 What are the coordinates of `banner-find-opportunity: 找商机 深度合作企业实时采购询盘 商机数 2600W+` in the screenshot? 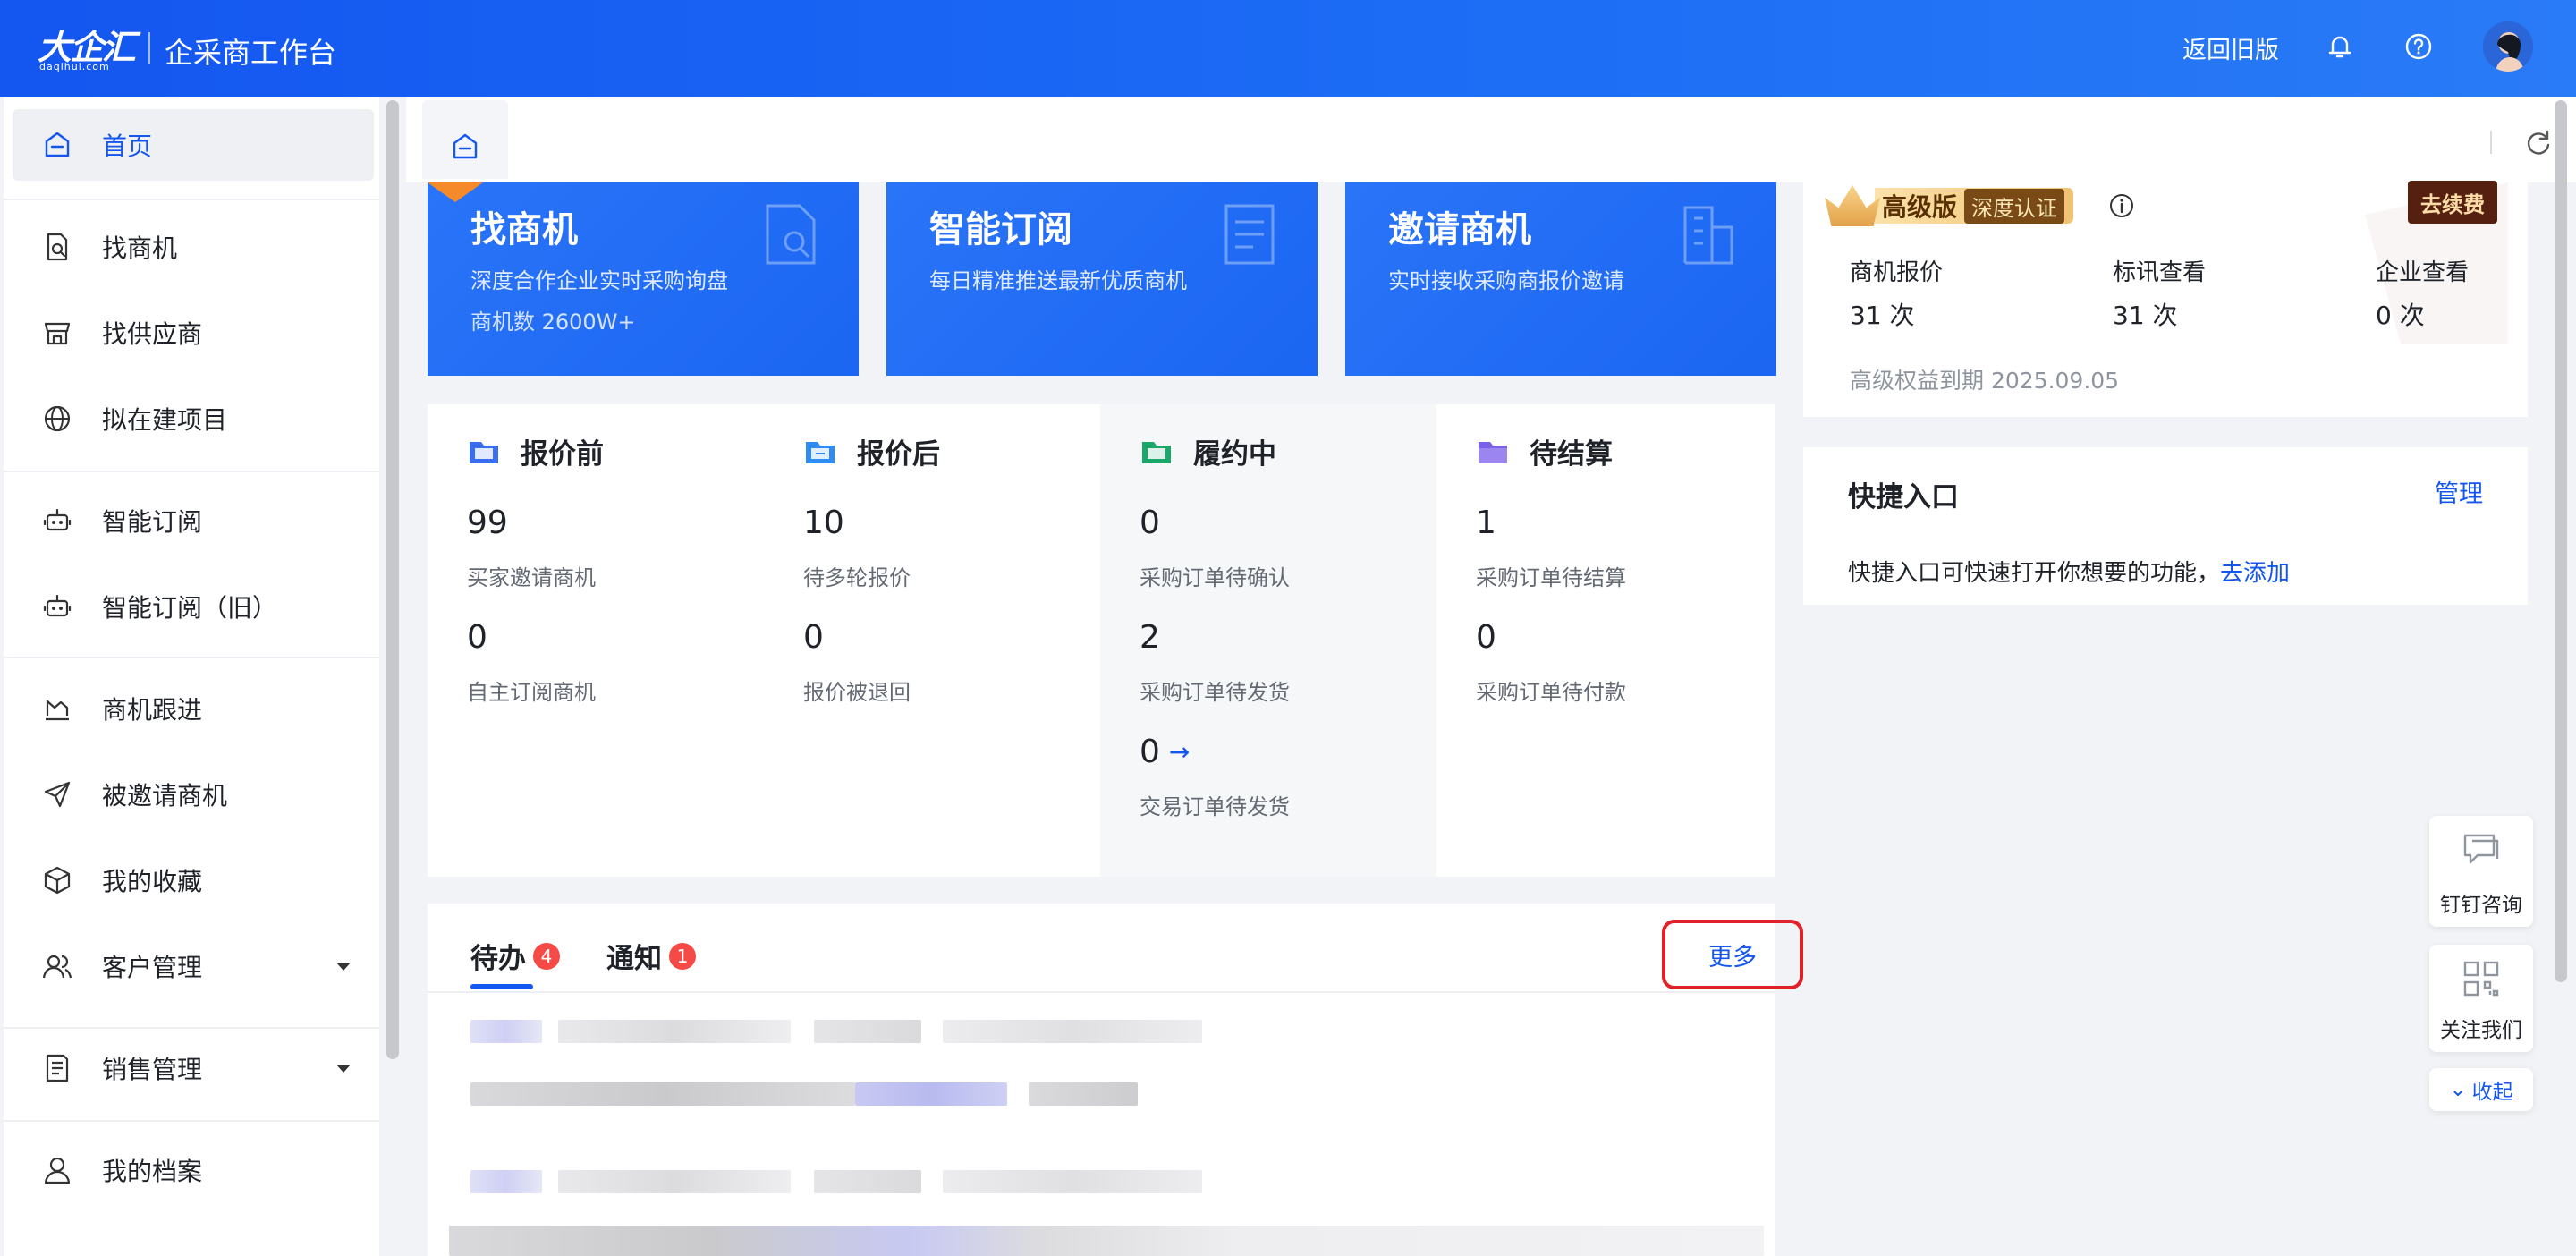 It's located at (643, 279).